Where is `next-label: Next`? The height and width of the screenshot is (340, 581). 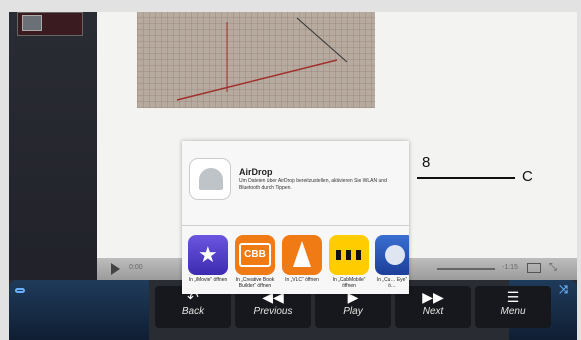
next-label: Next is located at coordinates (433, 311).